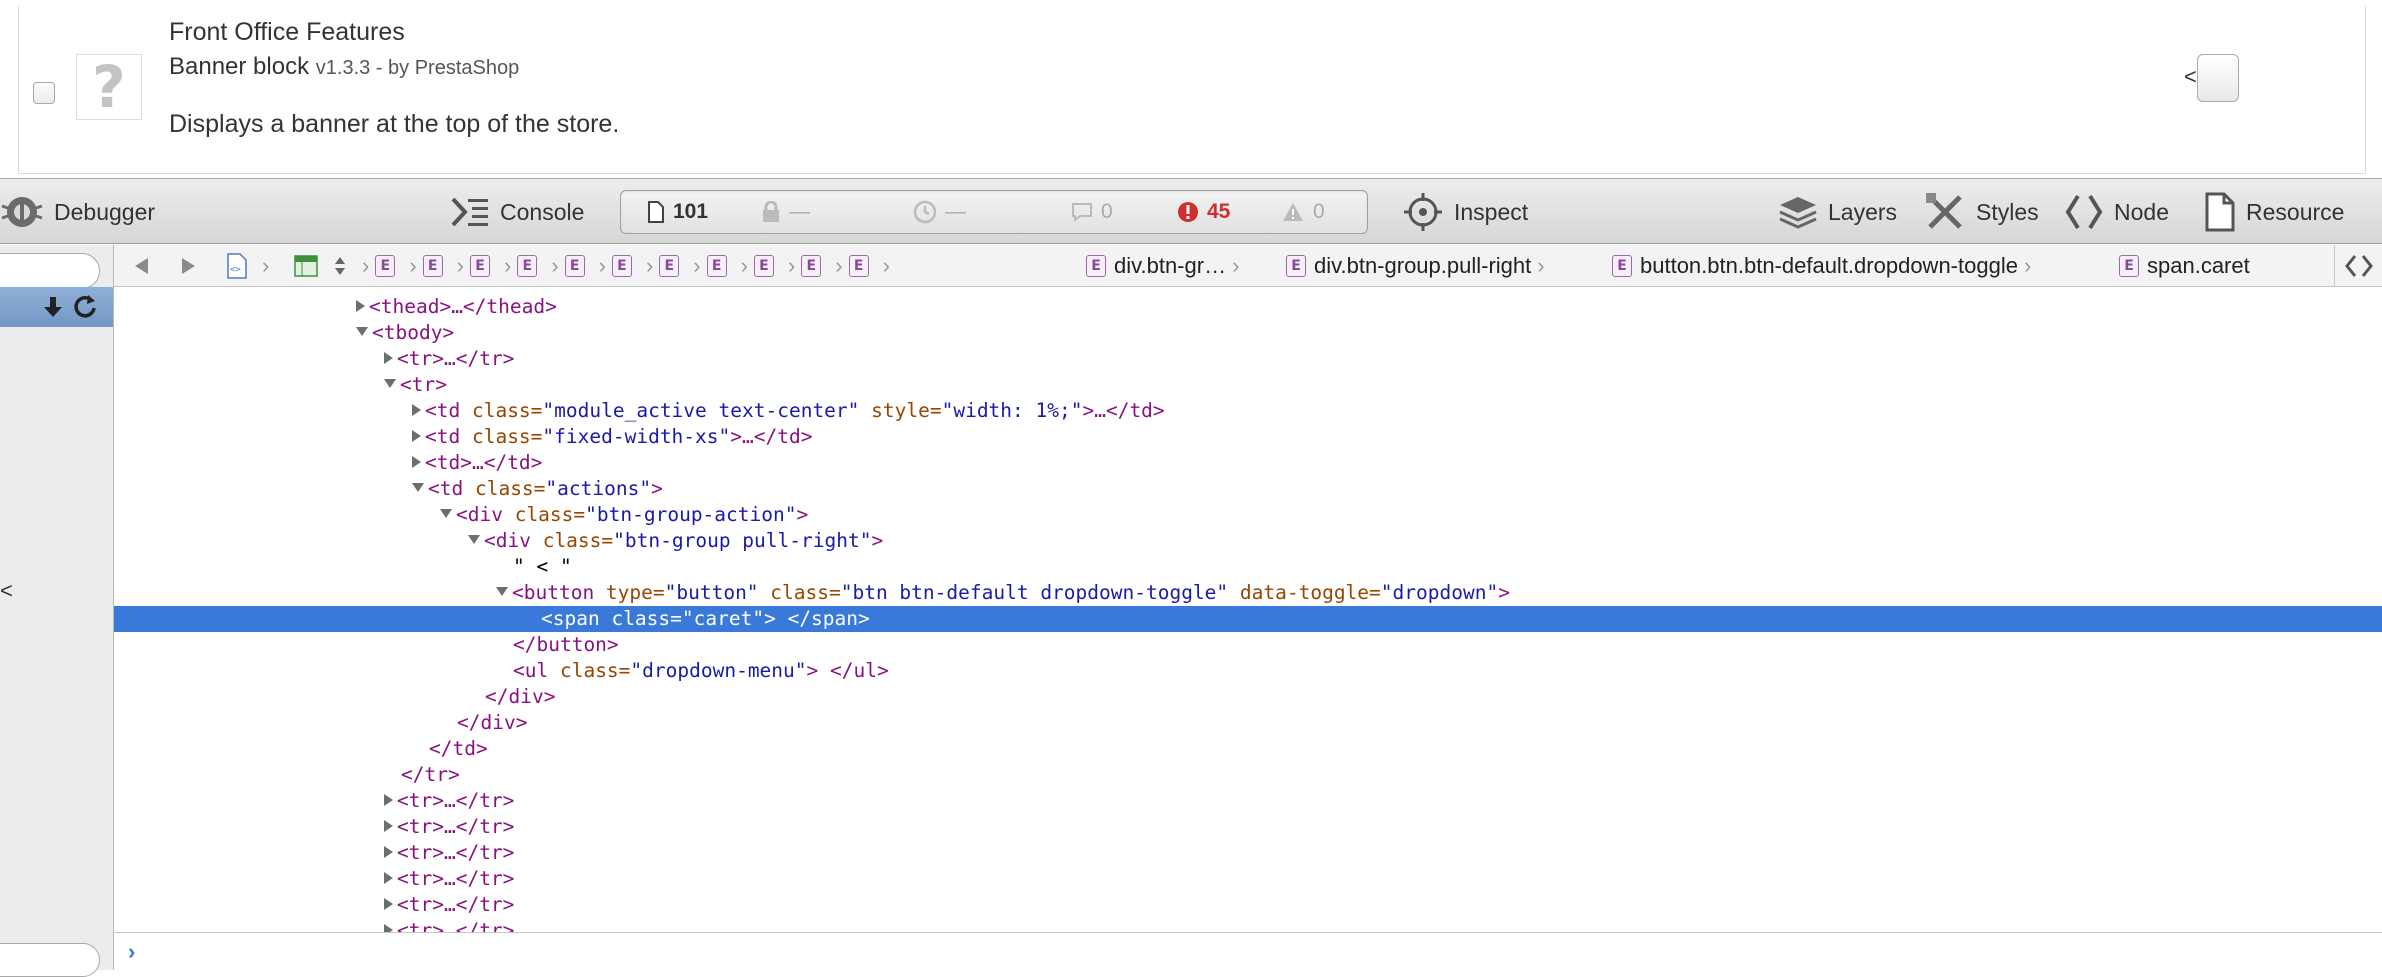  I want to click on clock-icon, so click(925, 212).